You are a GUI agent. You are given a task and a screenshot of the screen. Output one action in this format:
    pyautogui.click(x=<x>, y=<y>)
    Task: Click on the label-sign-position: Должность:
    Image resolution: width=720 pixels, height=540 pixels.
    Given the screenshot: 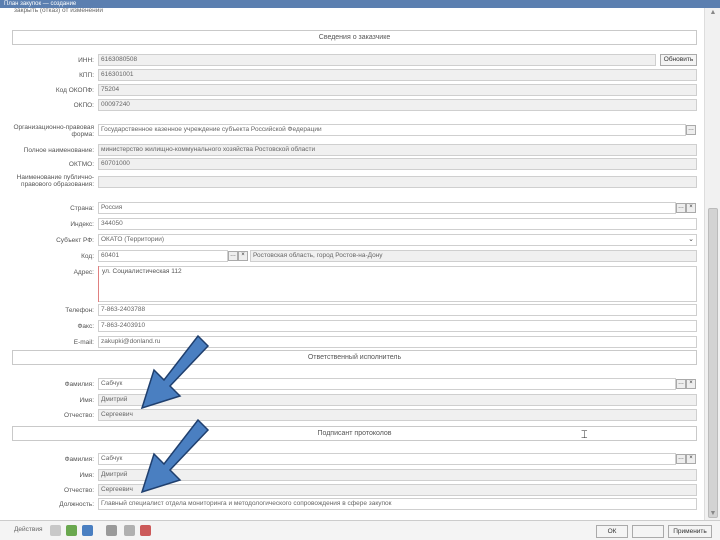 What is the action you would take?
    pyautogui.click(x=76, y=504)
    